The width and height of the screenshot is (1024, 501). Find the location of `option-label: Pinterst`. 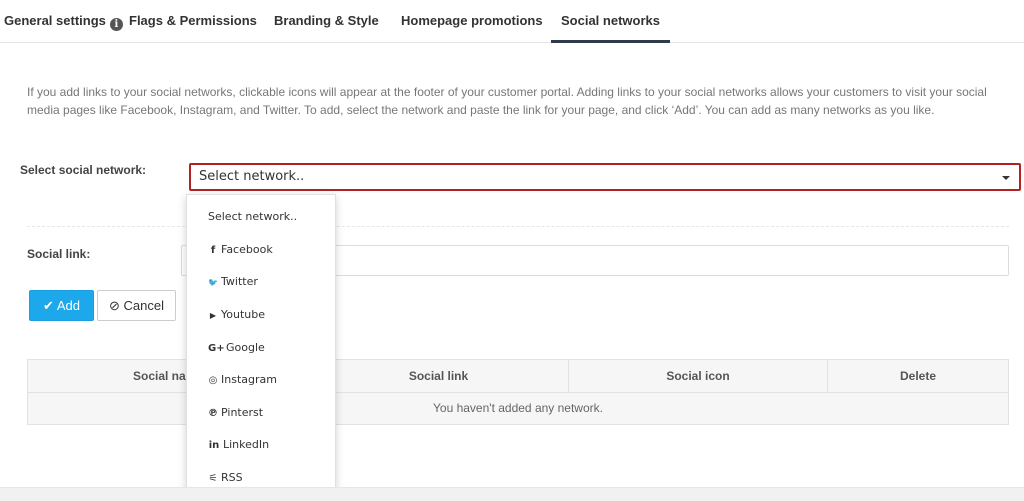

option-label: Pinterst is located at coordinates (242, 412).